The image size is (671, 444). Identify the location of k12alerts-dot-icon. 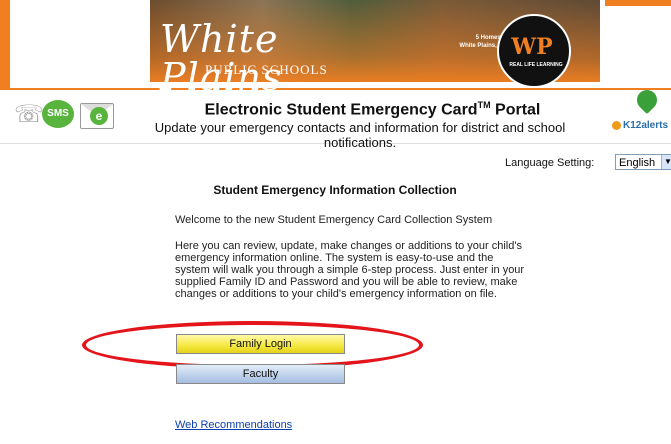
(616, 125).